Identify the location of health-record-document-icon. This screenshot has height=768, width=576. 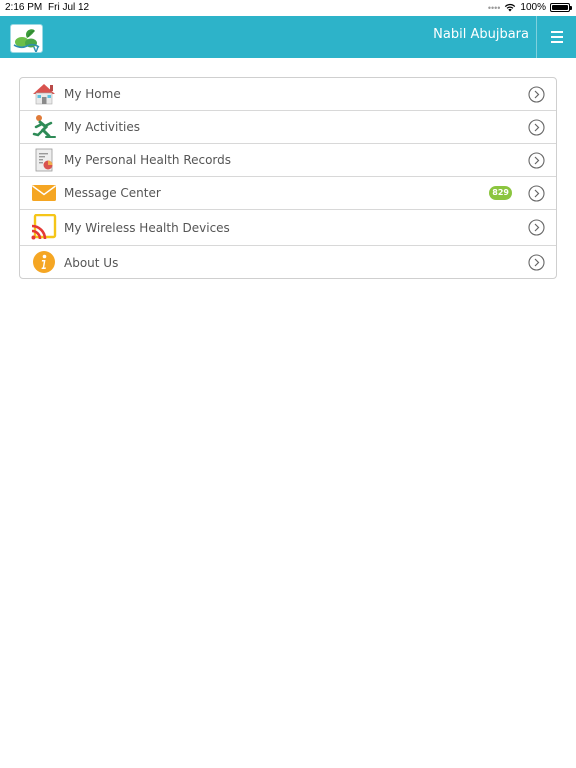
(44, 160).